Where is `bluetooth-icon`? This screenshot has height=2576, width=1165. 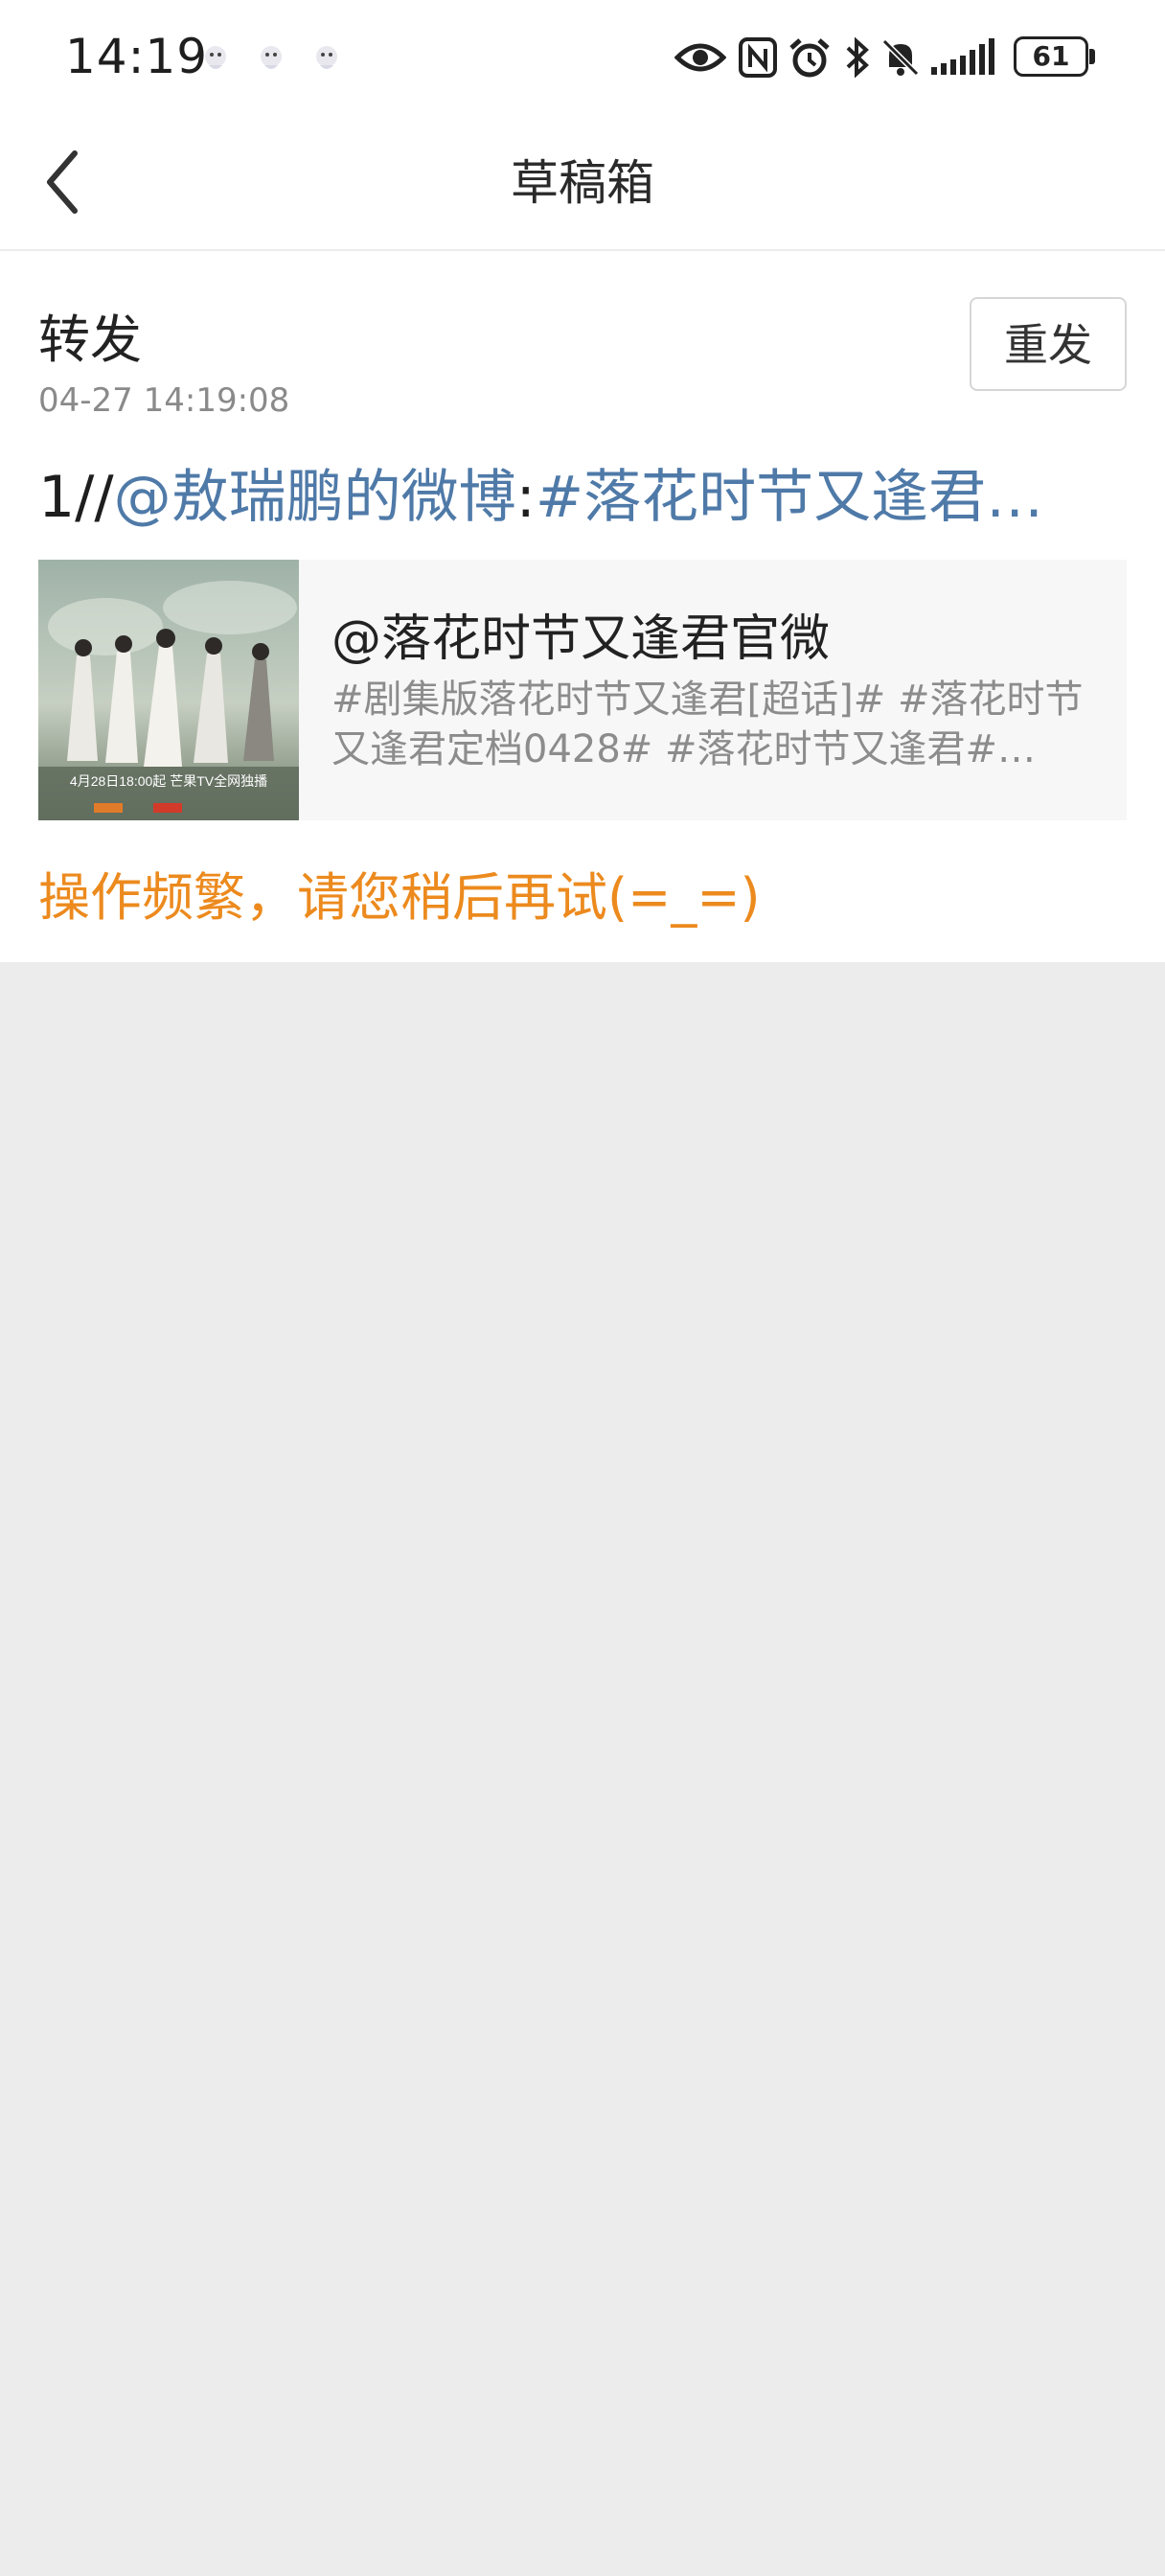 bluetooth-icon is located at coordinates (857, 57).